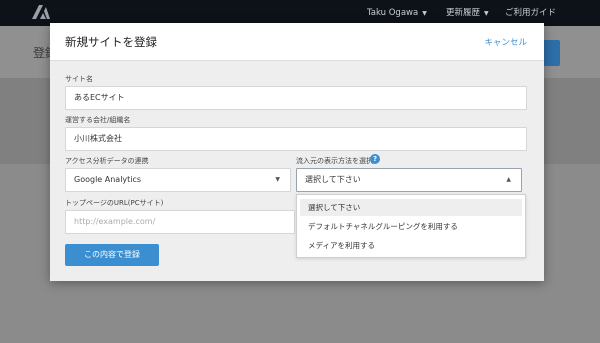 This screenshot has height=343, width=600. I want to click on top-url-input: http://example.com/, so click(180, 222).